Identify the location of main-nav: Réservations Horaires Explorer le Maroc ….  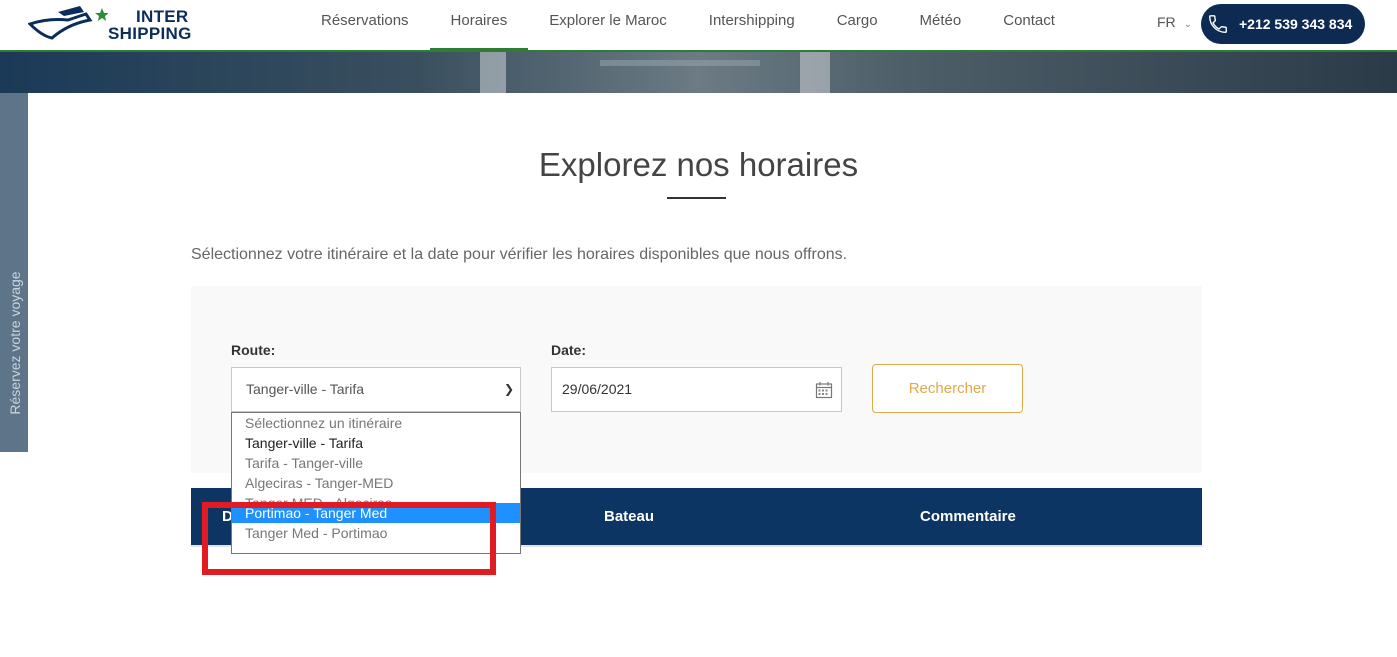
(688, 25).